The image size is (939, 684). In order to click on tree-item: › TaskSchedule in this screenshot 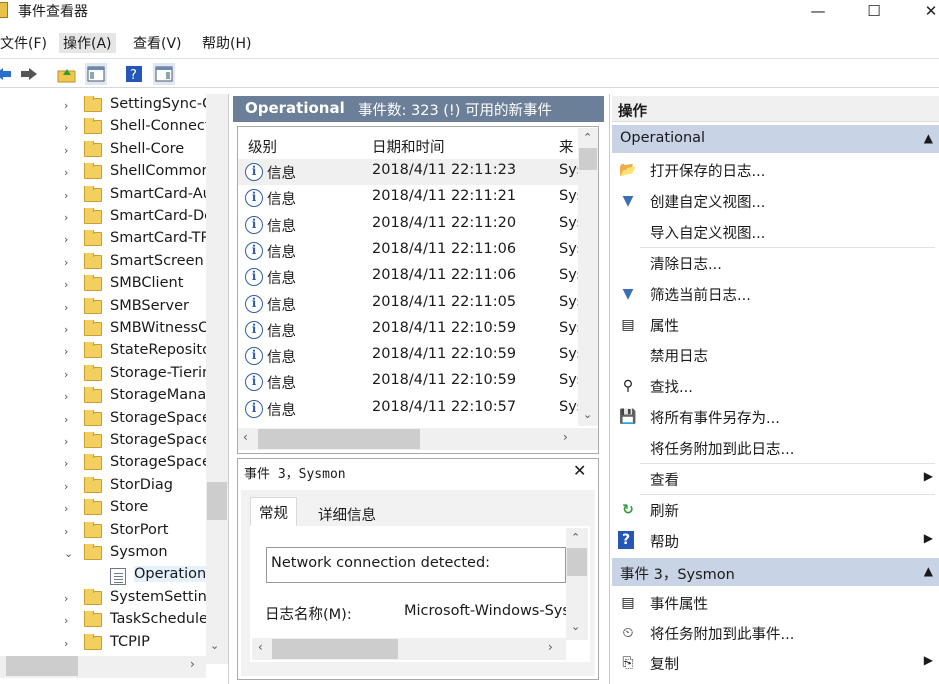, I will do `click(103, 622)`.